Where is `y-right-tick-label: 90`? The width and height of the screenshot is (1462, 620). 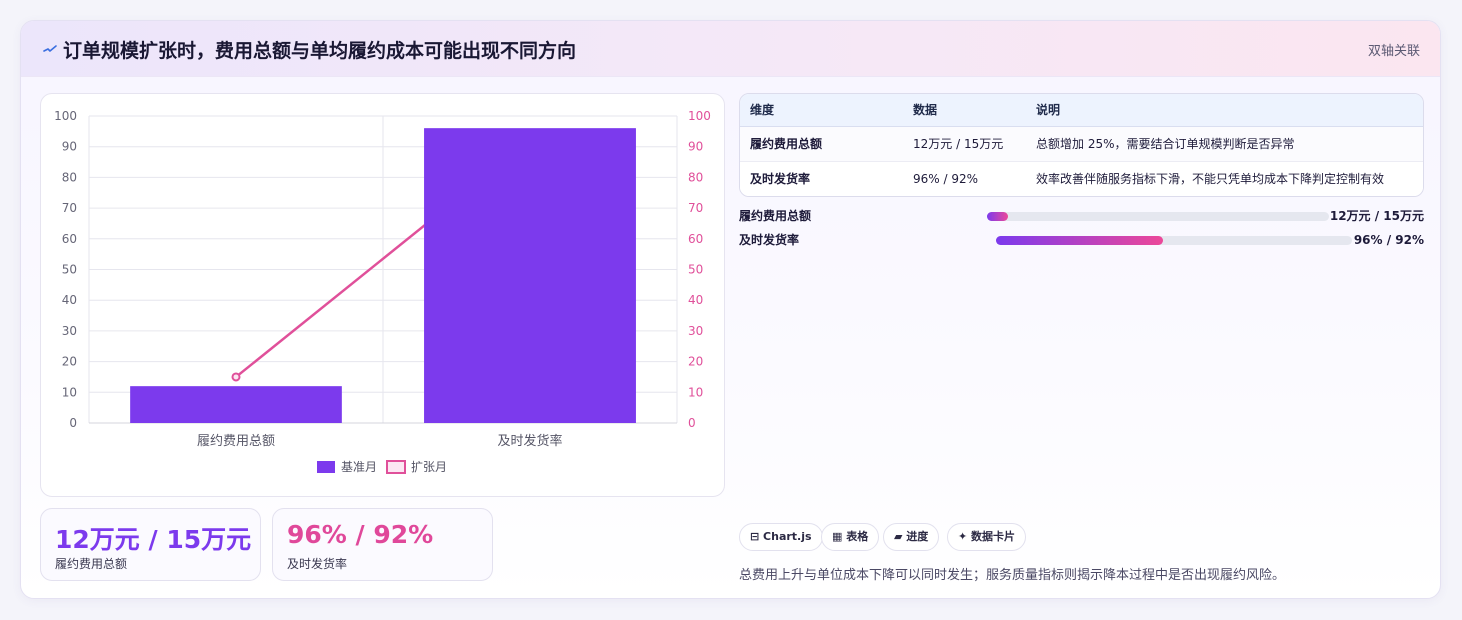 y-right-tick-label: 90 is located at coordinates (695, 147).